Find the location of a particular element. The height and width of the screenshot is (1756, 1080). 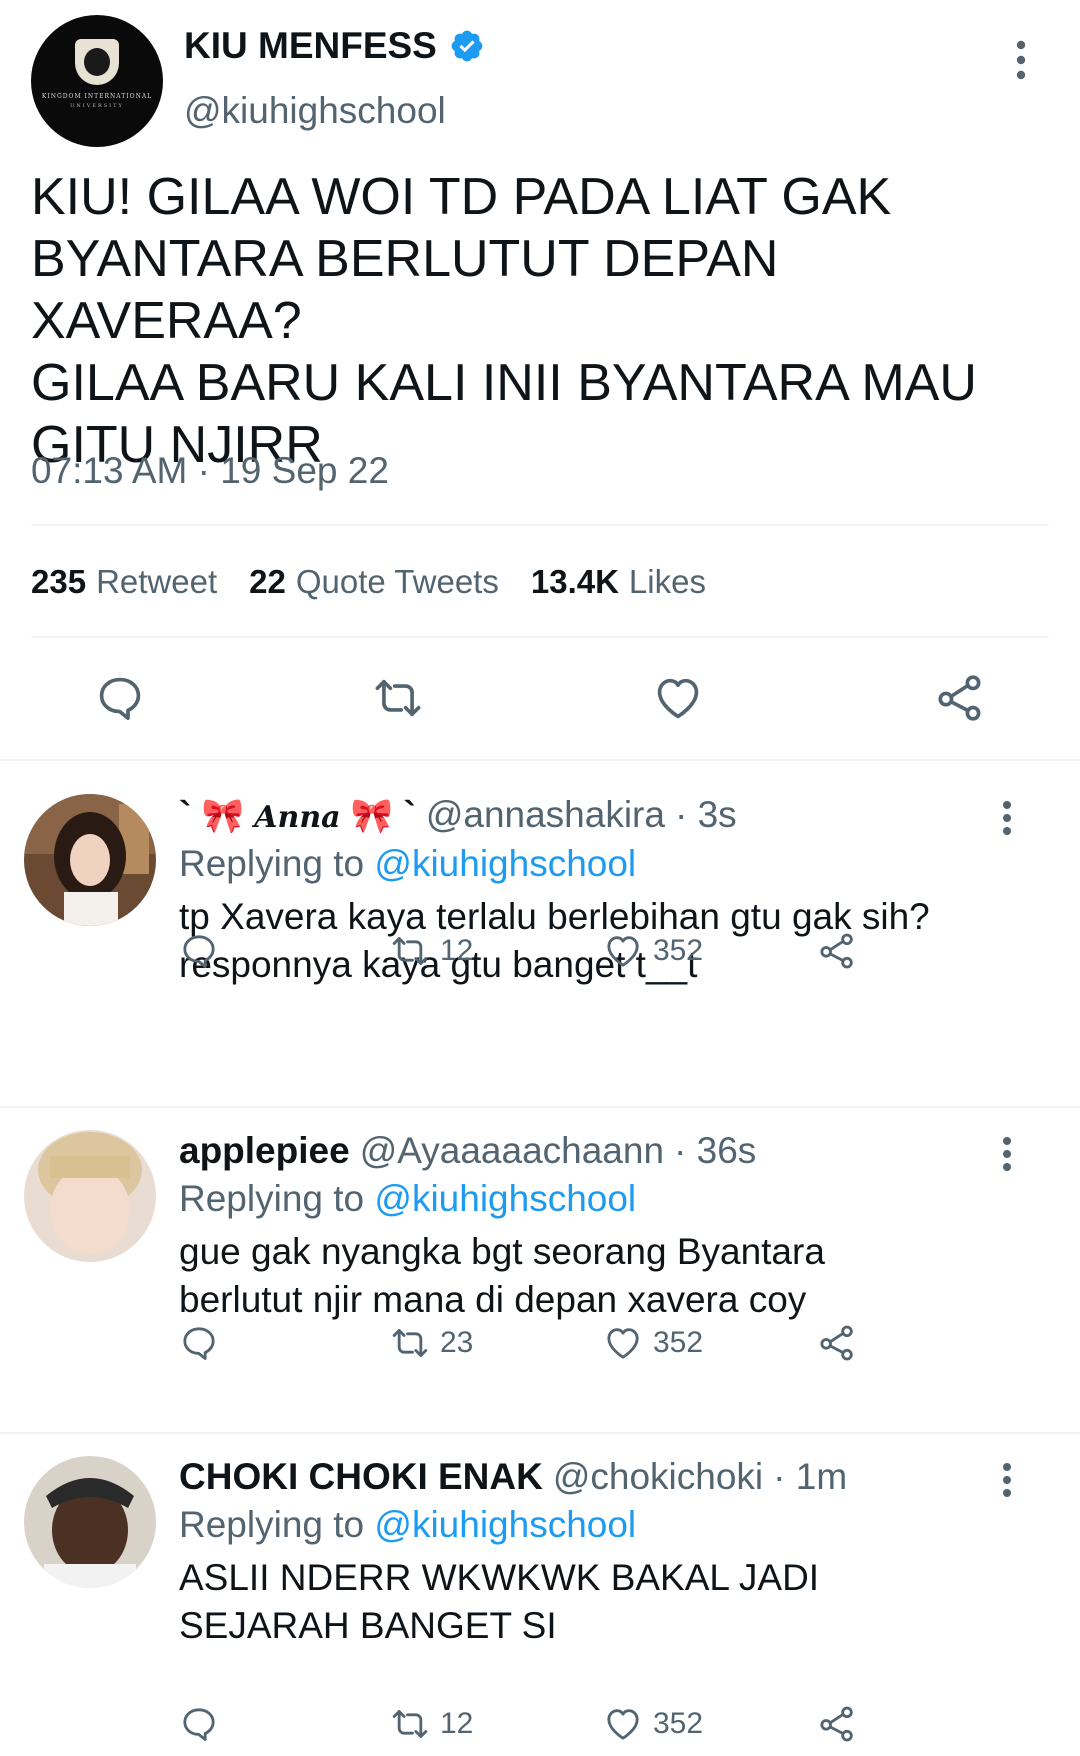

tweet-timestamp: 07:13 AM · 19 Sep 22 is located at coordinates (210, 471).